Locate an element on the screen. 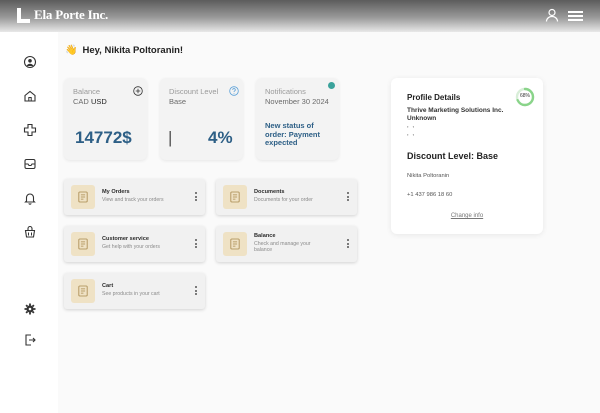  tile-title: Customer service is located at coordinates (125, 239).